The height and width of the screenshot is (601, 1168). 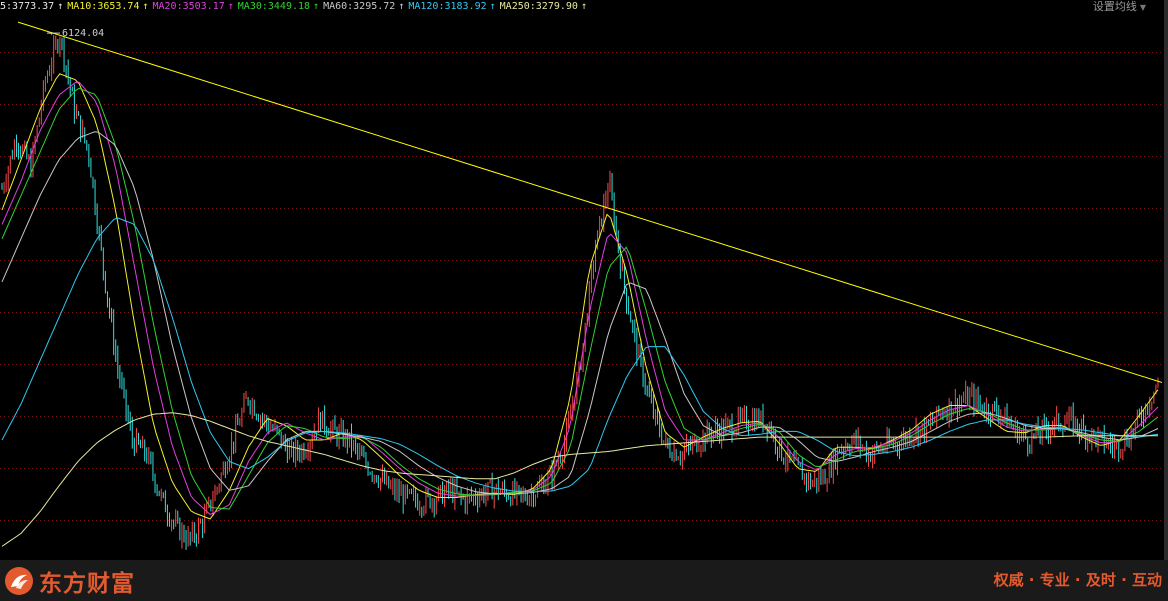 I want to click on legend-item: MA20:3503.17 ↑, so click(x=193, y=7).